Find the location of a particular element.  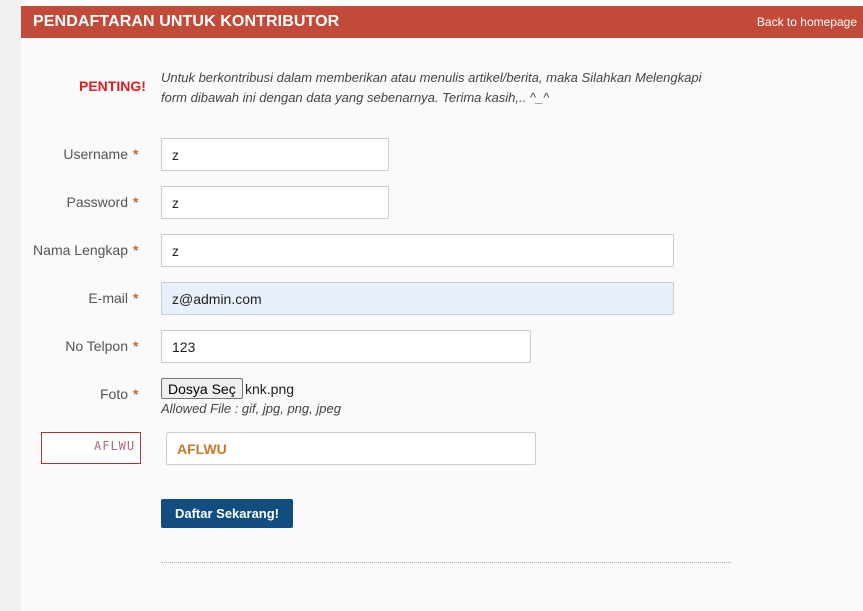

password-input is located at coordinates (275, 202).